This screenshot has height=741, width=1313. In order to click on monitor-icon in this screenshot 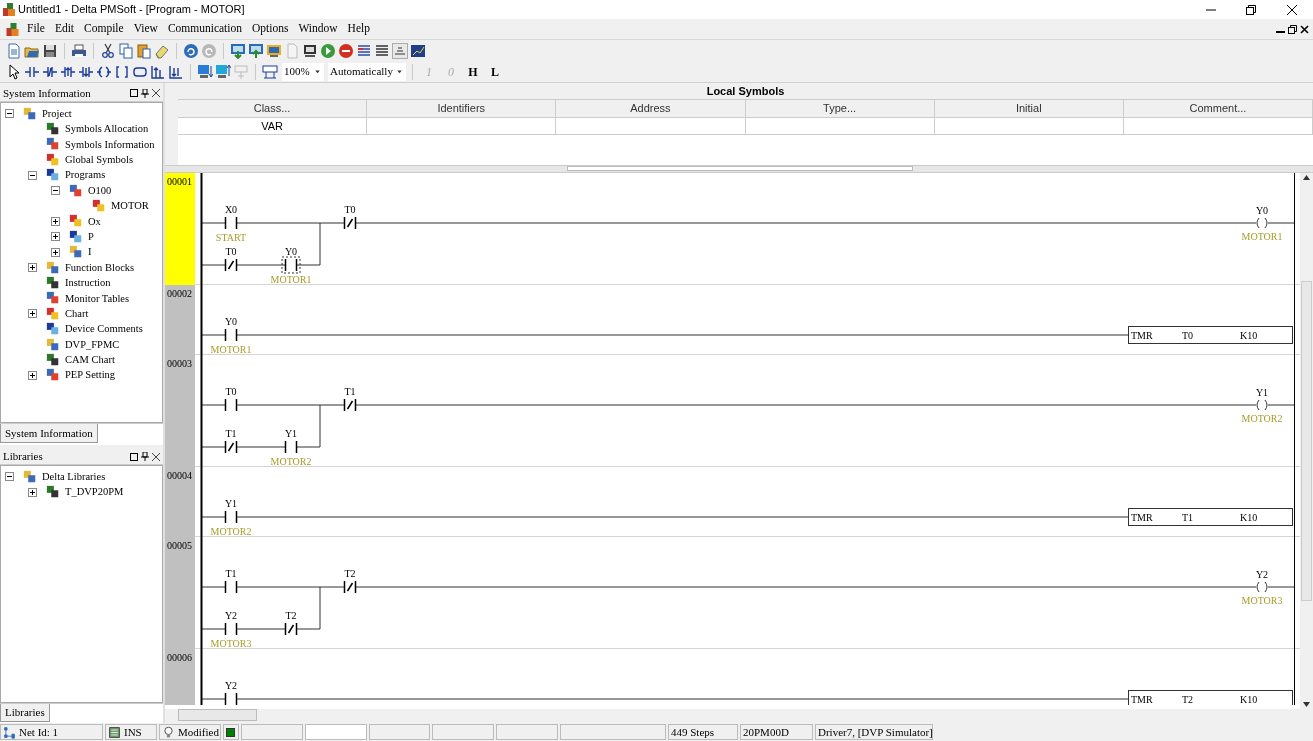, I will do `click(274, 50)`.